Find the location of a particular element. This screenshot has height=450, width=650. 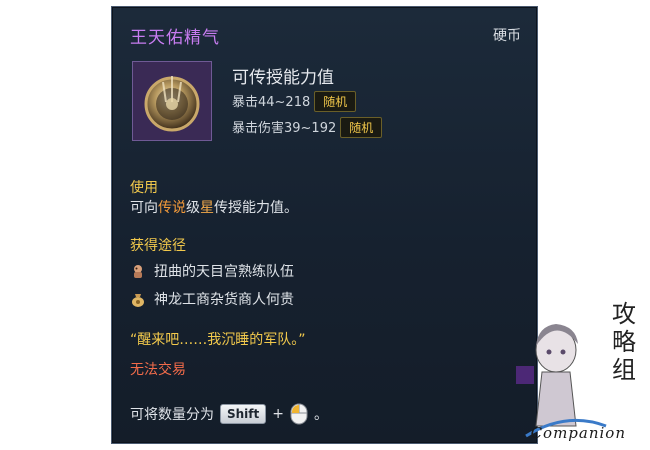

mouse-click-icon is located at coordinates (299, 414).